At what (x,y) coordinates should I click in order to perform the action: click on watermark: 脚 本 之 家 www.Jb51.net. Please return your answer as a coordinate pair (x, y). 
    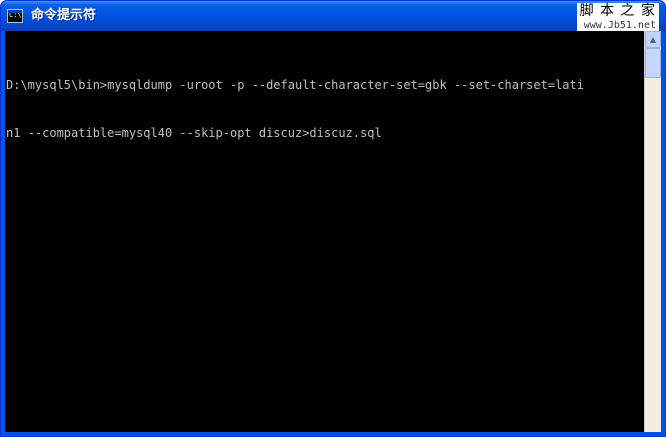
    Looking at the image, I should click on (617, 17).